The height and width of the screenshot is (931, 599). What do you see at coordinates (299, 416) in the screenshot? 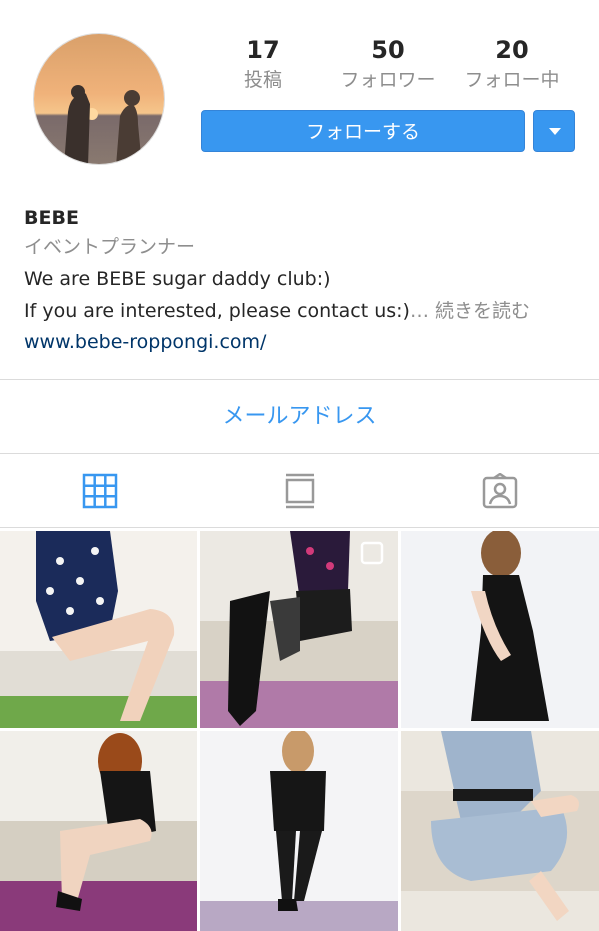
I see `email-button: メールアドレス` at bounding box center [299, 416].